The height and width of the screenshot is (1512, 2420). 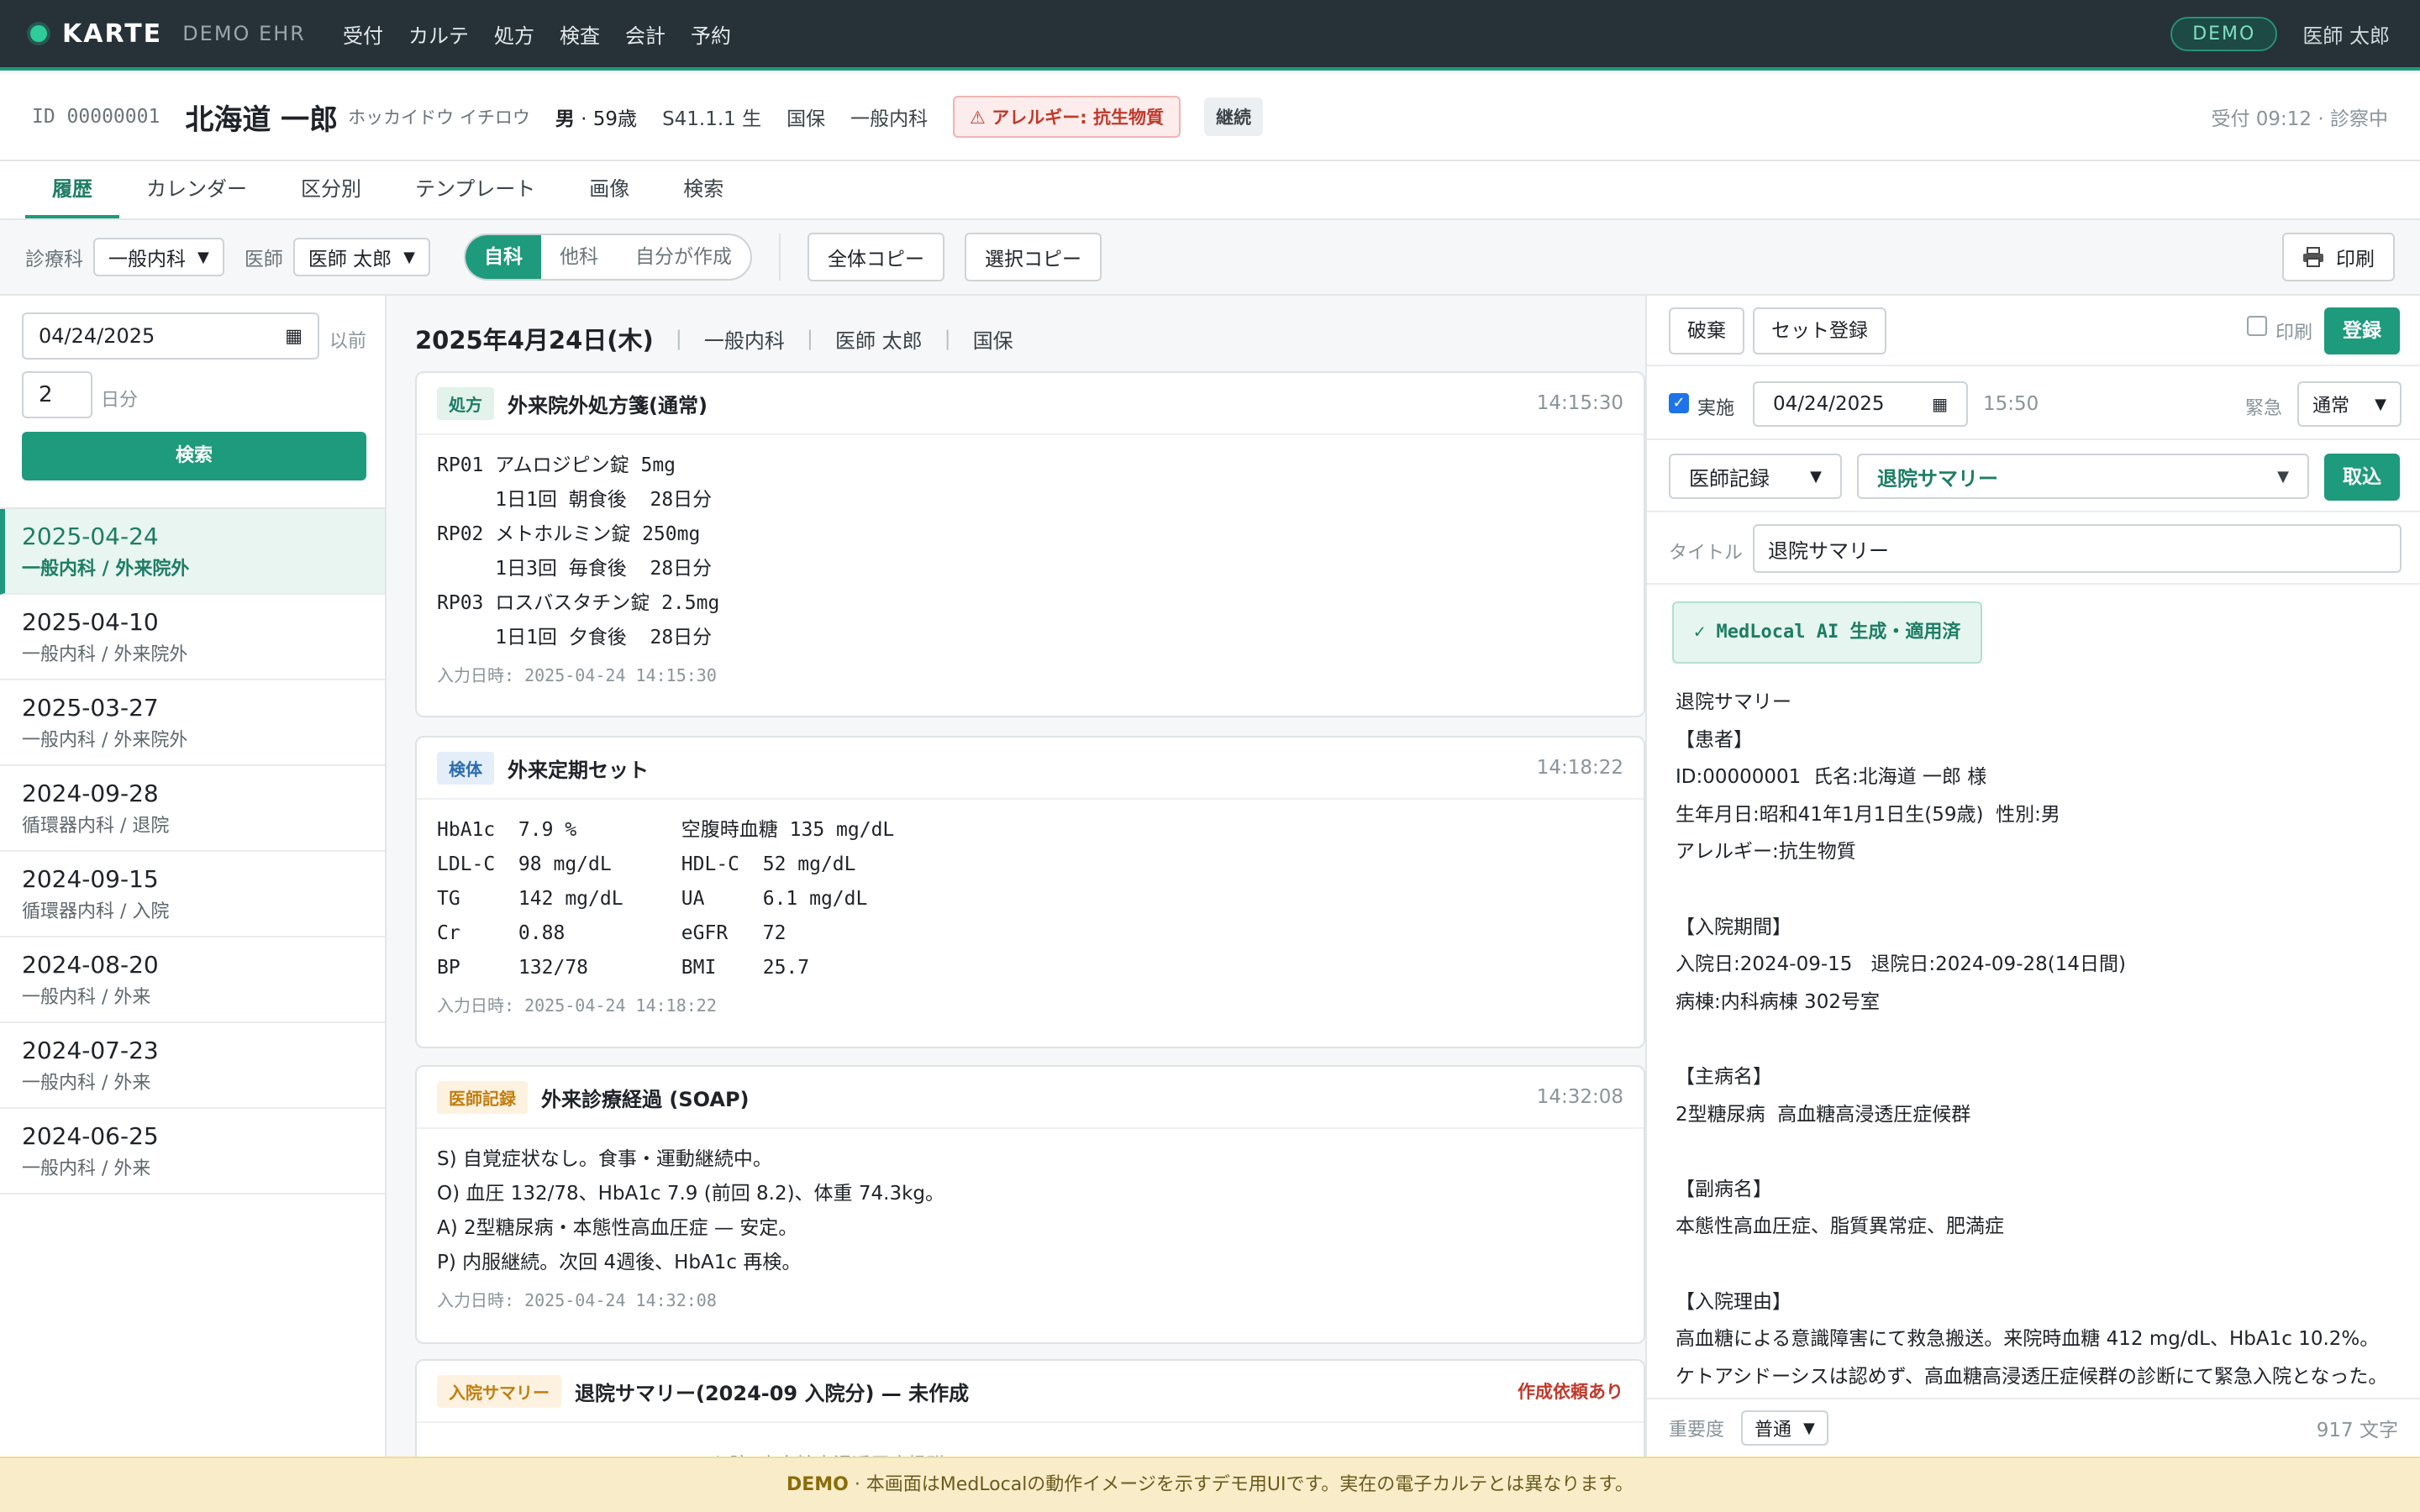 What do you see at coordinates (331, 189) in the screenshot?
I see `tab-category: 区分別` at bounding box center [331, 189].